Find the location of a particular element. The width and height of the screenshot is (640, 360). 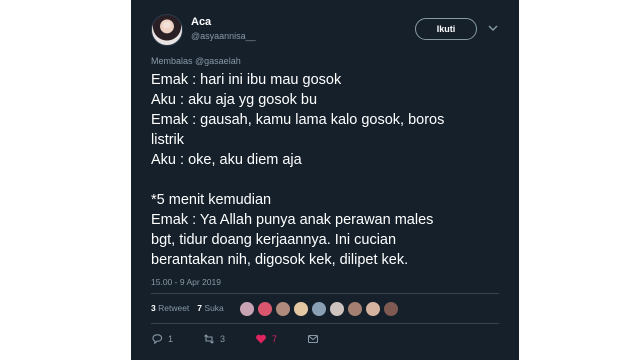

follow-button: Ikuti is located at coordinates (446, 29).